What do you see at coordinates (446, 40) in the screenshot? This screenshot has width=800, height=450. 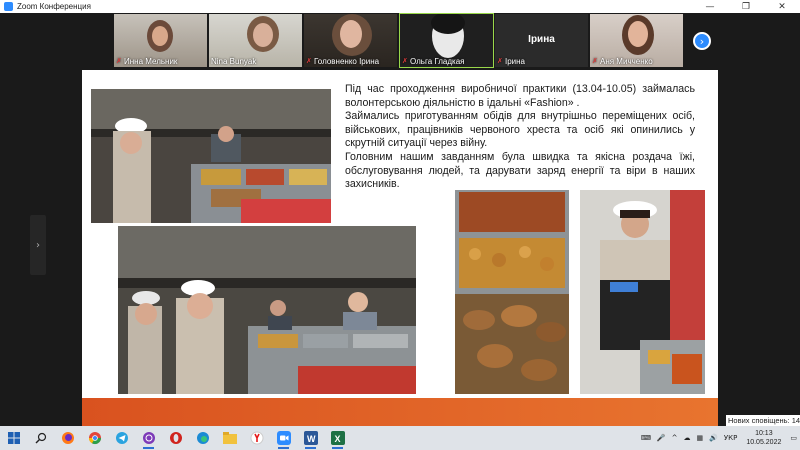 I see `participant-tile-active: ✗ Ольга Гладкая` at bounding box center [446, 40].